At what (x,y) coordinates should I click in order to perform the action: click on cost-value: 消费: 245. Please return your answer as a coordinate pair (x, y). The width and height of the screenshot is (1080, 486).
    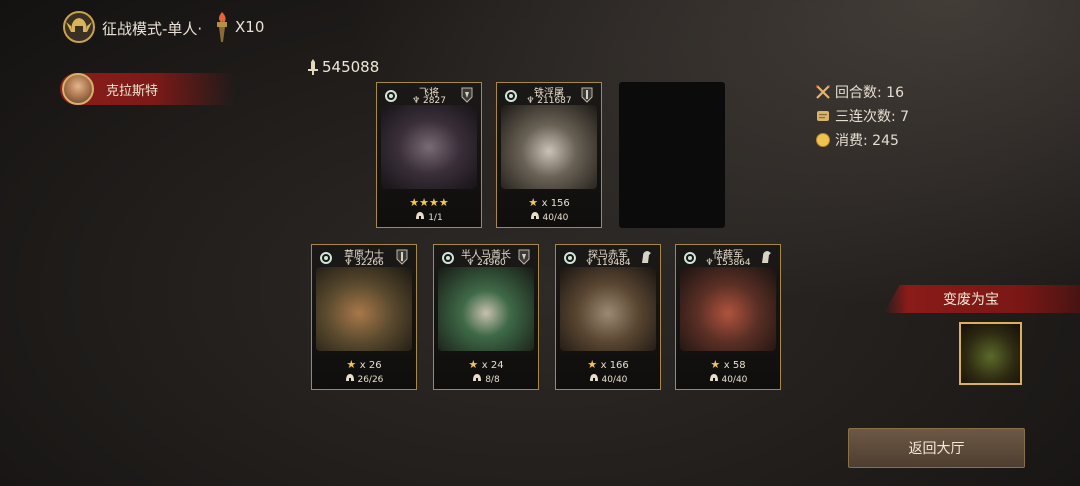
    Looking at the image, I should click on (867, 141).